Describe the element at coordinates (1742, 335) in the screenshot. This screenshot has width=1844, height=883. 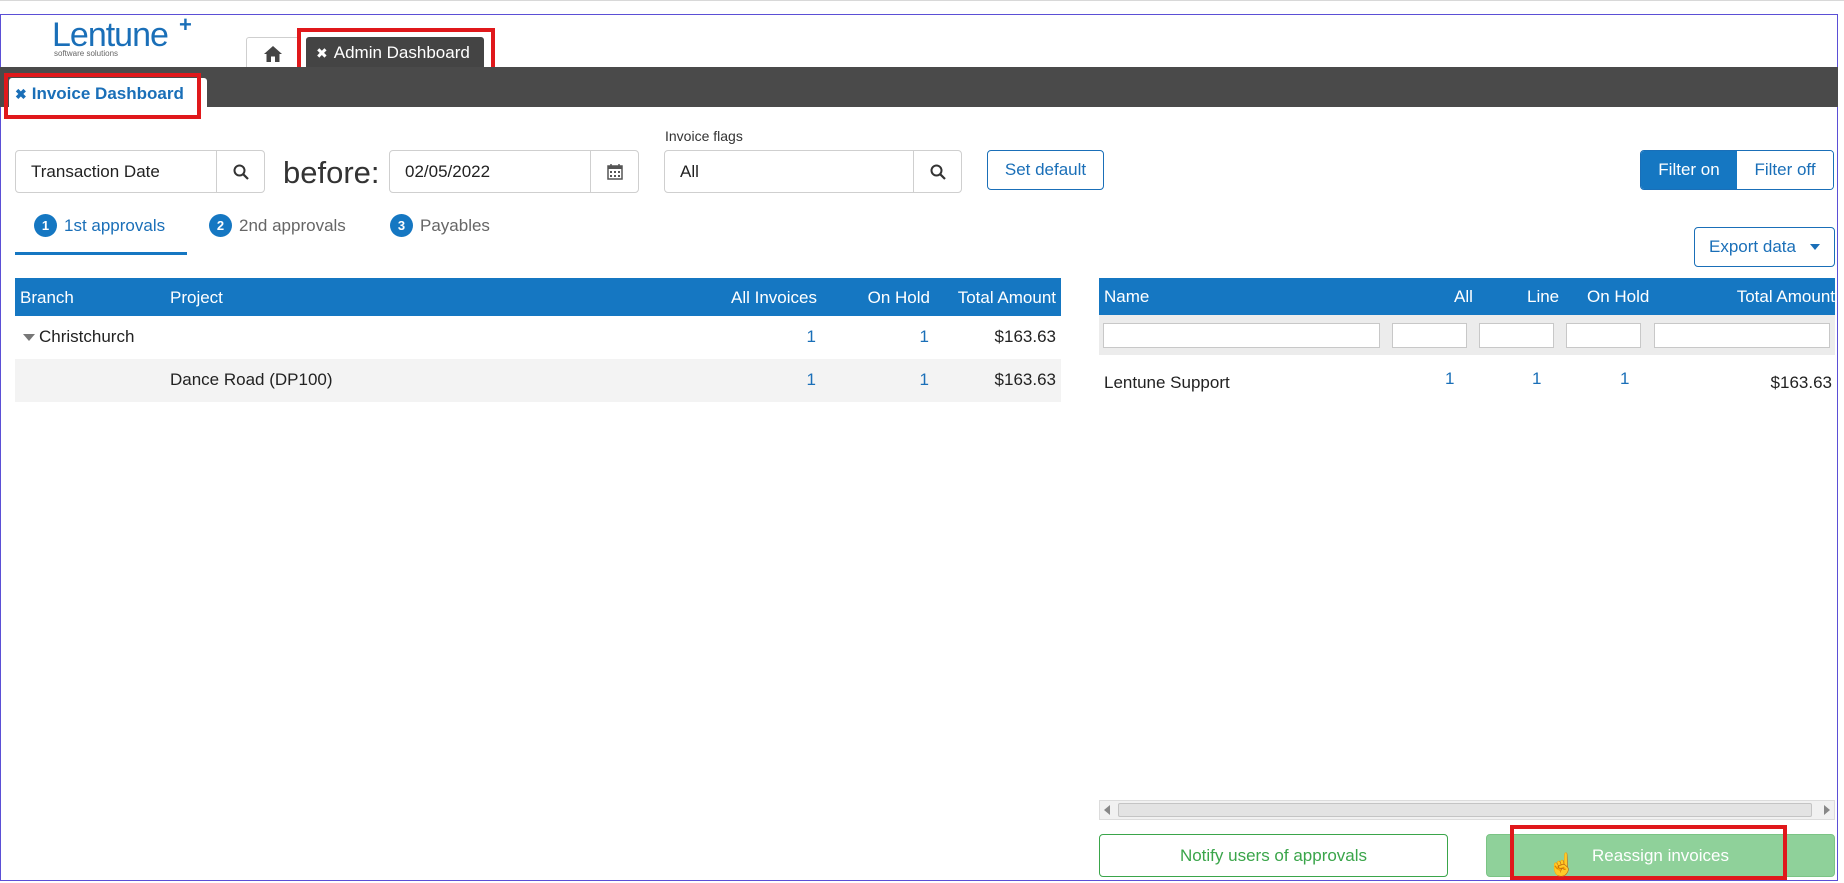
I see `total-filter-input` at that location.